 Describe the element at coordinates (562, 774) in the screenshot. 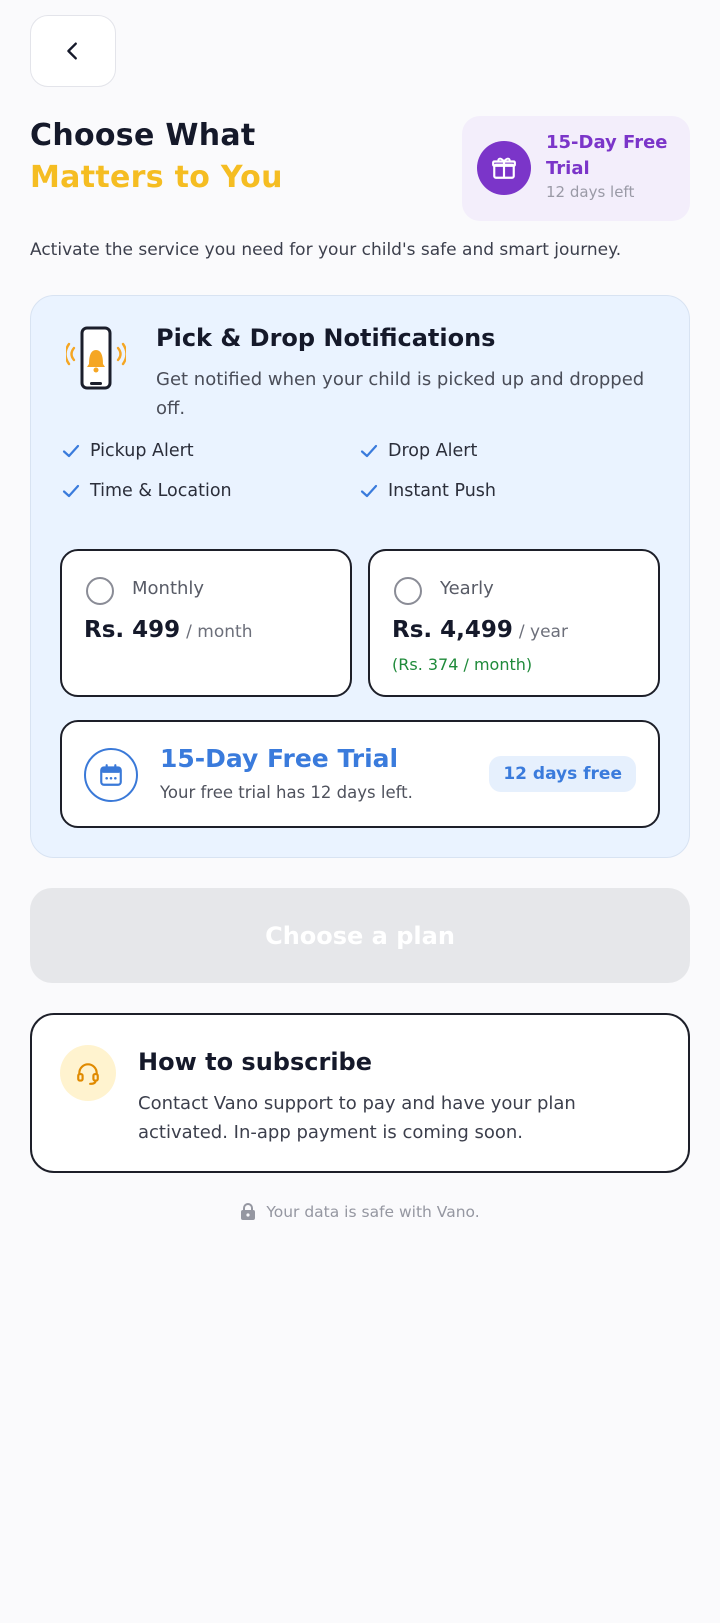

I see `days-free-badge: 12 days free` at that location.